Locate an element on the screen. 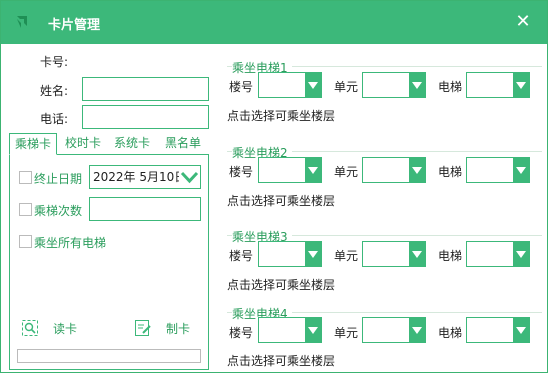 The width and height of the screenshot is (548, 373). tab-blacklist: 黑名单 is located at coordinates (183, 144).